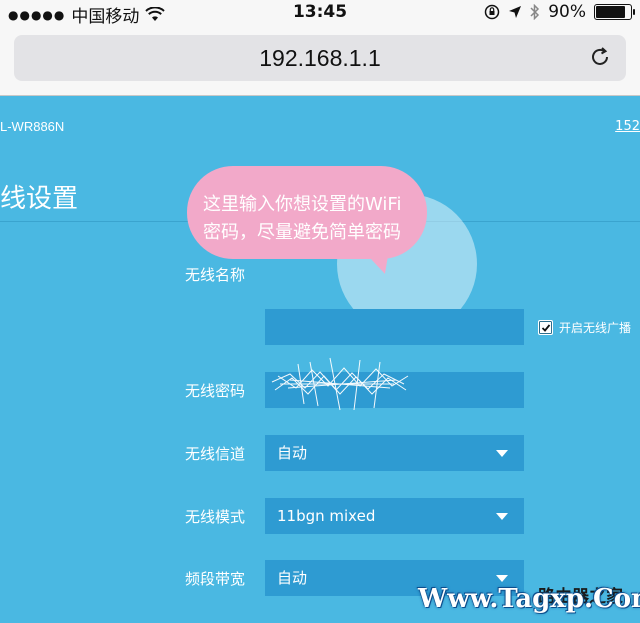 Image resolution: width=640 pixels, height=623 pixels. I want to click on channel-label: 无线信道, so click(215, 454).